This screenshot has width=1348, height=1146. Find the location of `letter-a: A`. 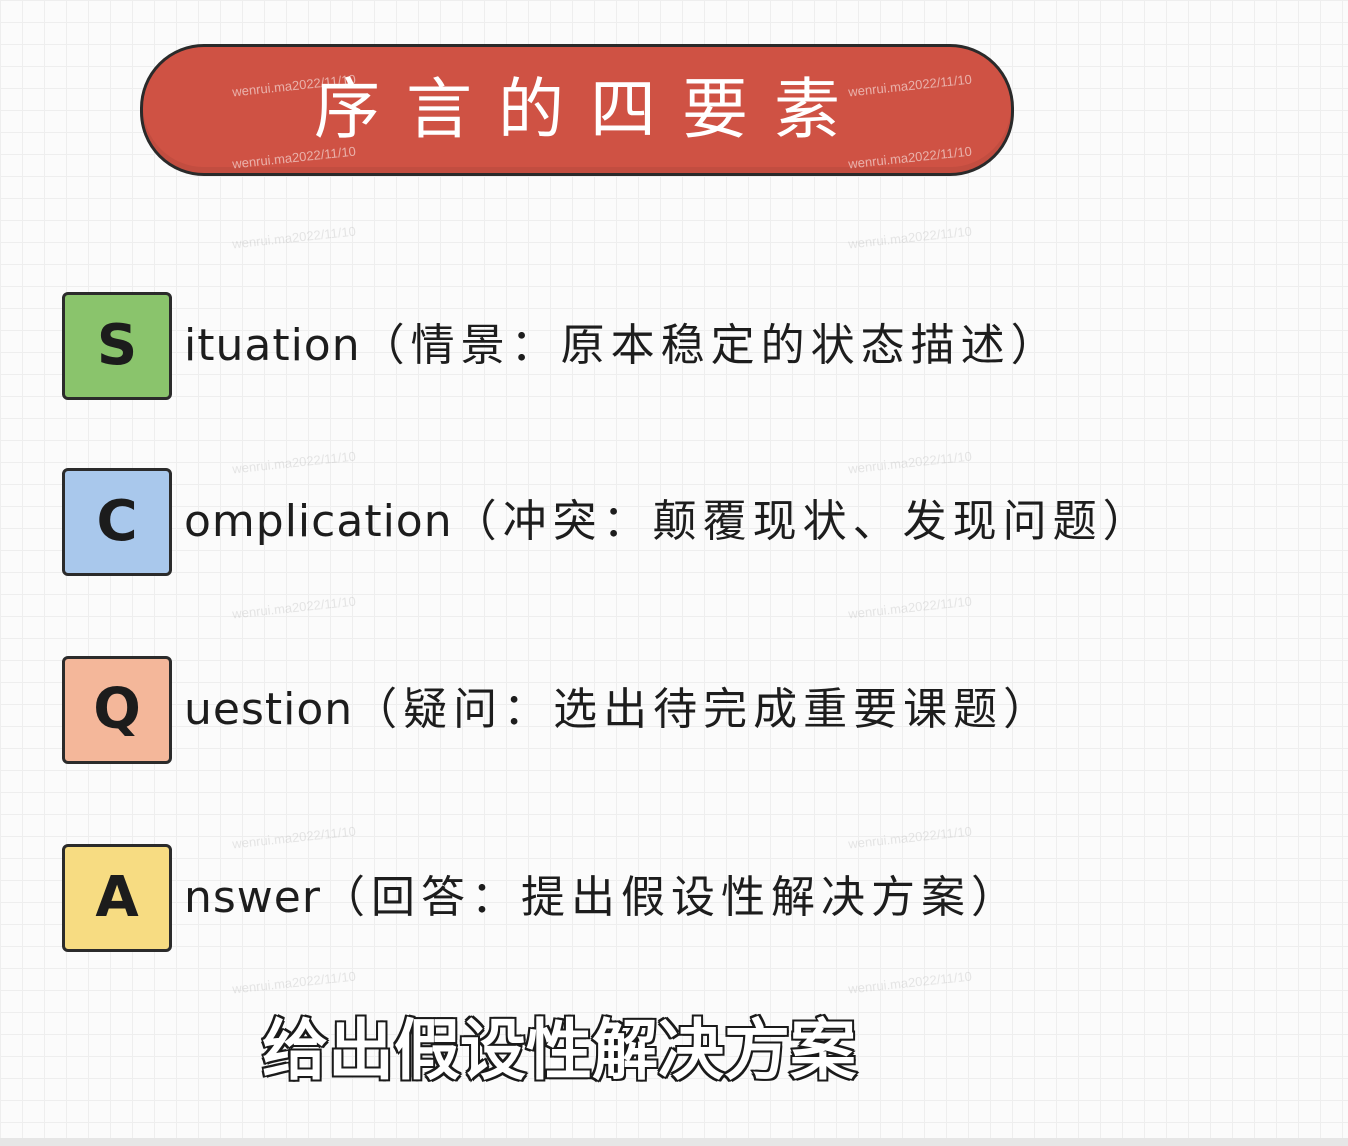

letter-a: A is located at coordinates (117, 897).